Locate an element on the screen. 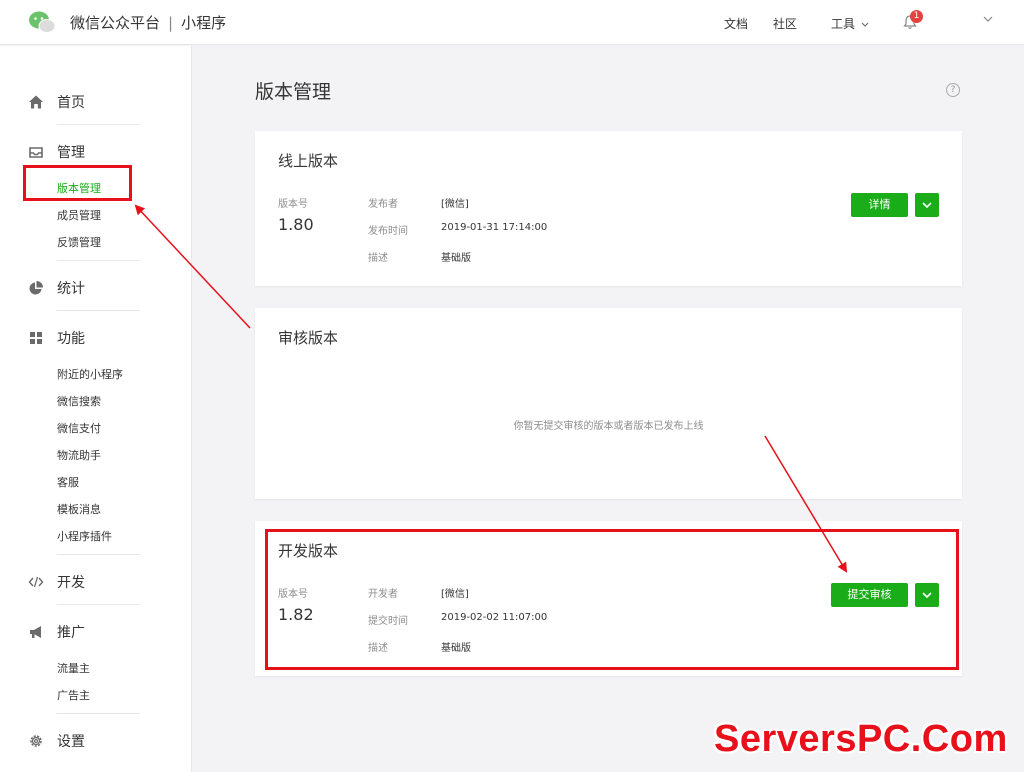 This screenshot has width=1024, height=772. sidebar-item-template-message: 模板消息 is located at coordinates (79, 509).